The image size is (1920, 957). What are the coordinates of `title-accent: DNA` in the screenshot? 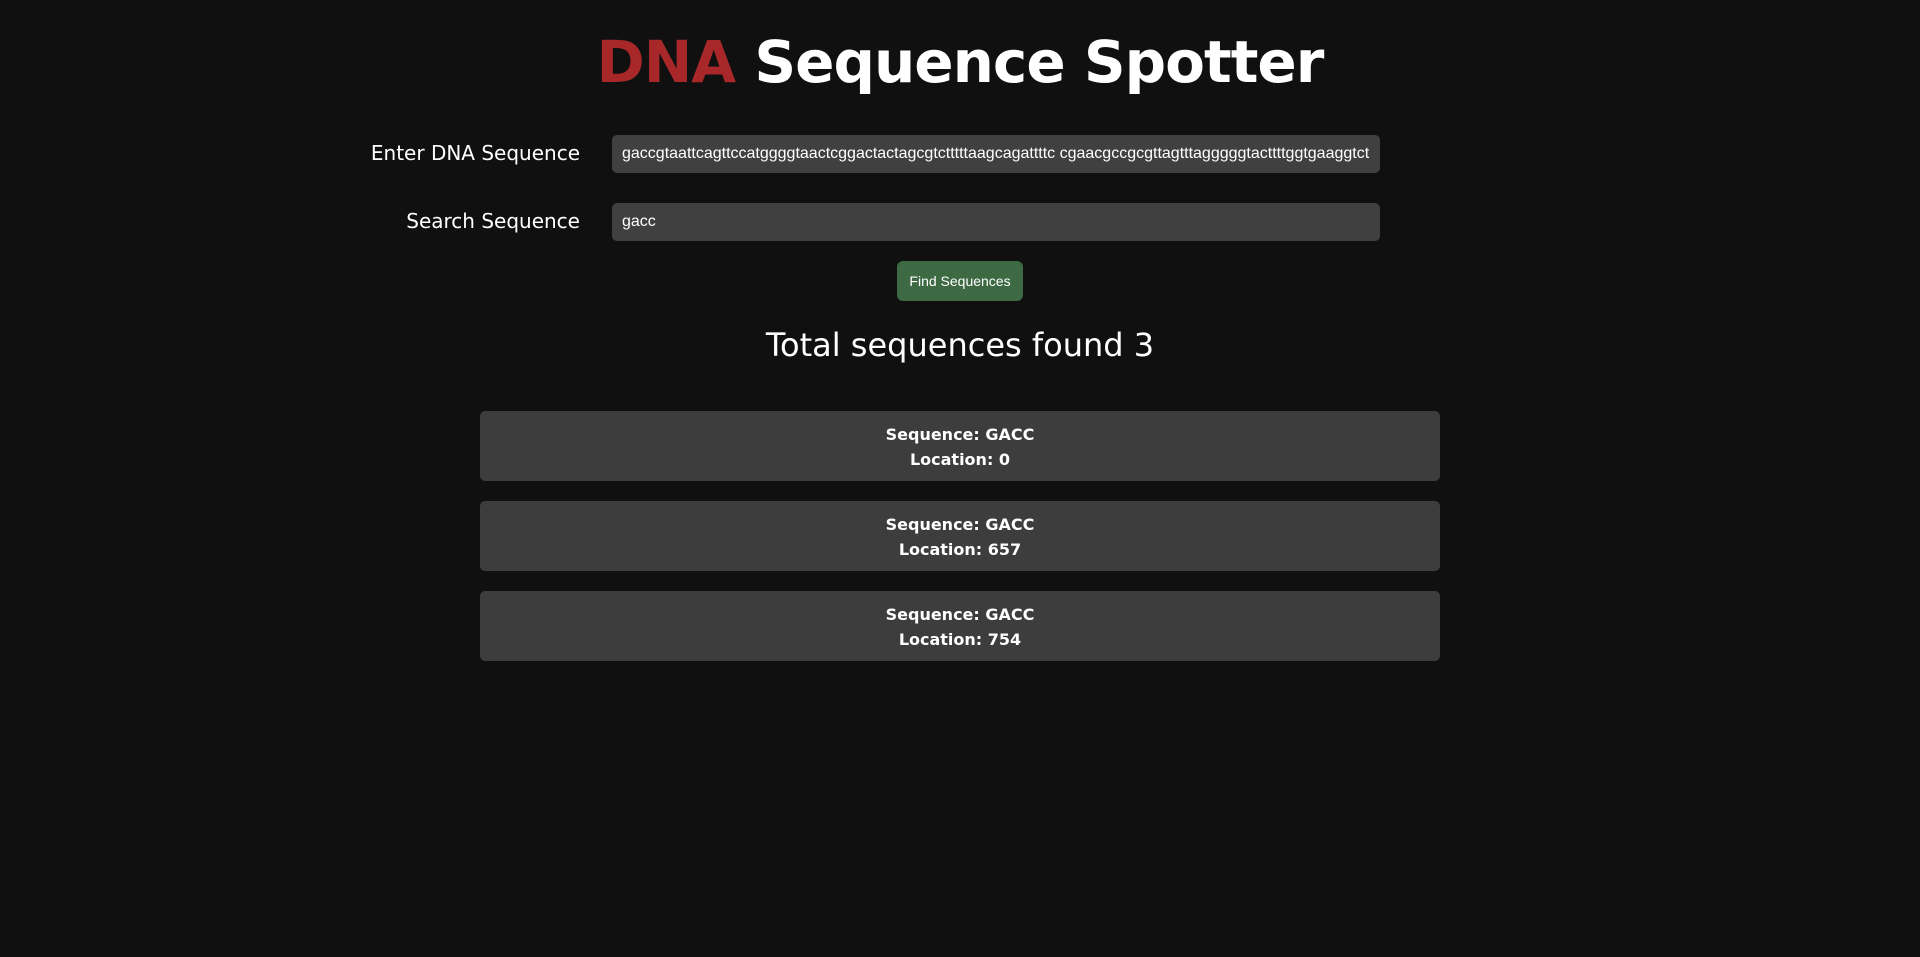 It's located at (666, 62).